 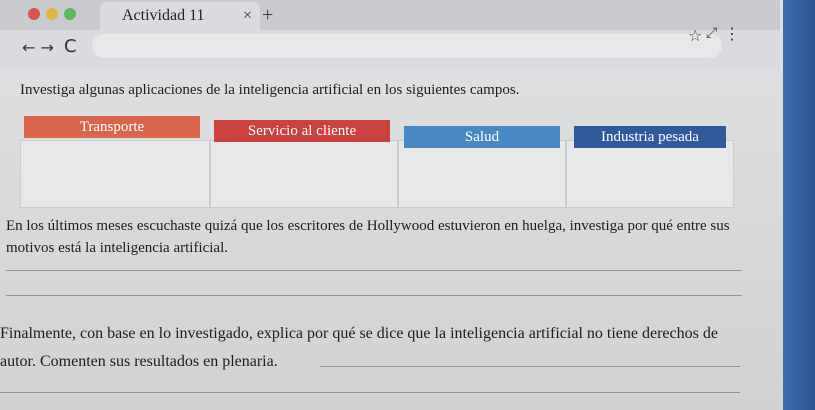 What do you see at coordinates (695, 35) in the screenshot?
I see `bookmark-star-icon: ☆` at bounding box center [695, 35].